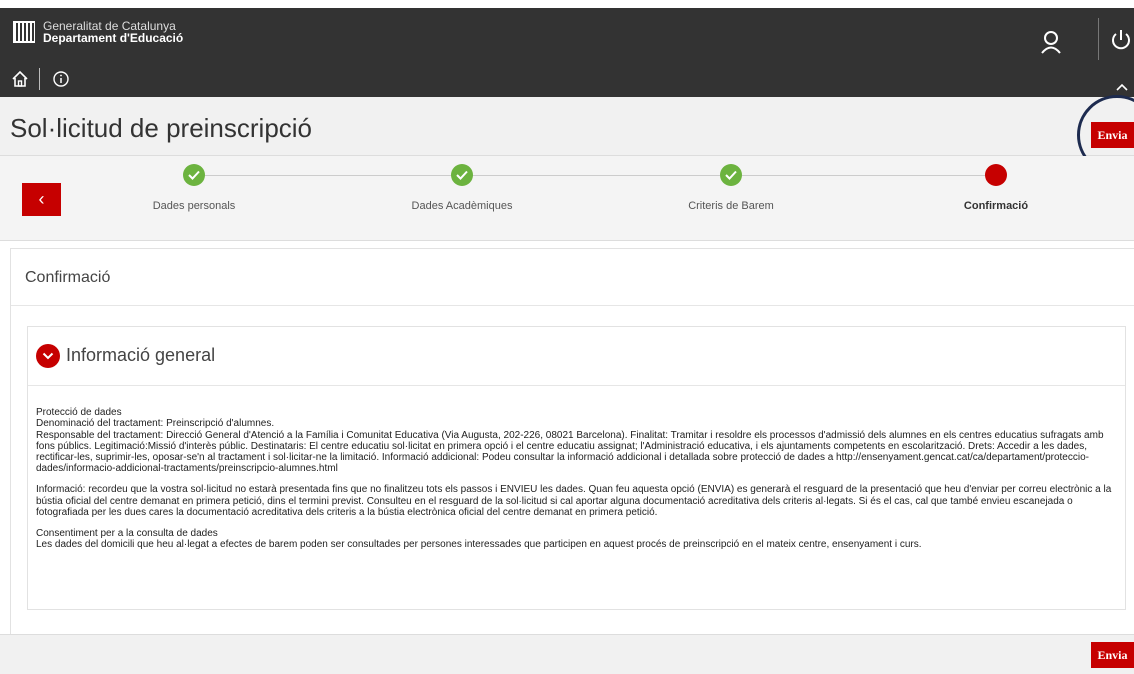 The image size is (1134, 674). Describe the element at coordinates (141, 355) in the screenshot. I see `panel-title: Informació general` at that location.